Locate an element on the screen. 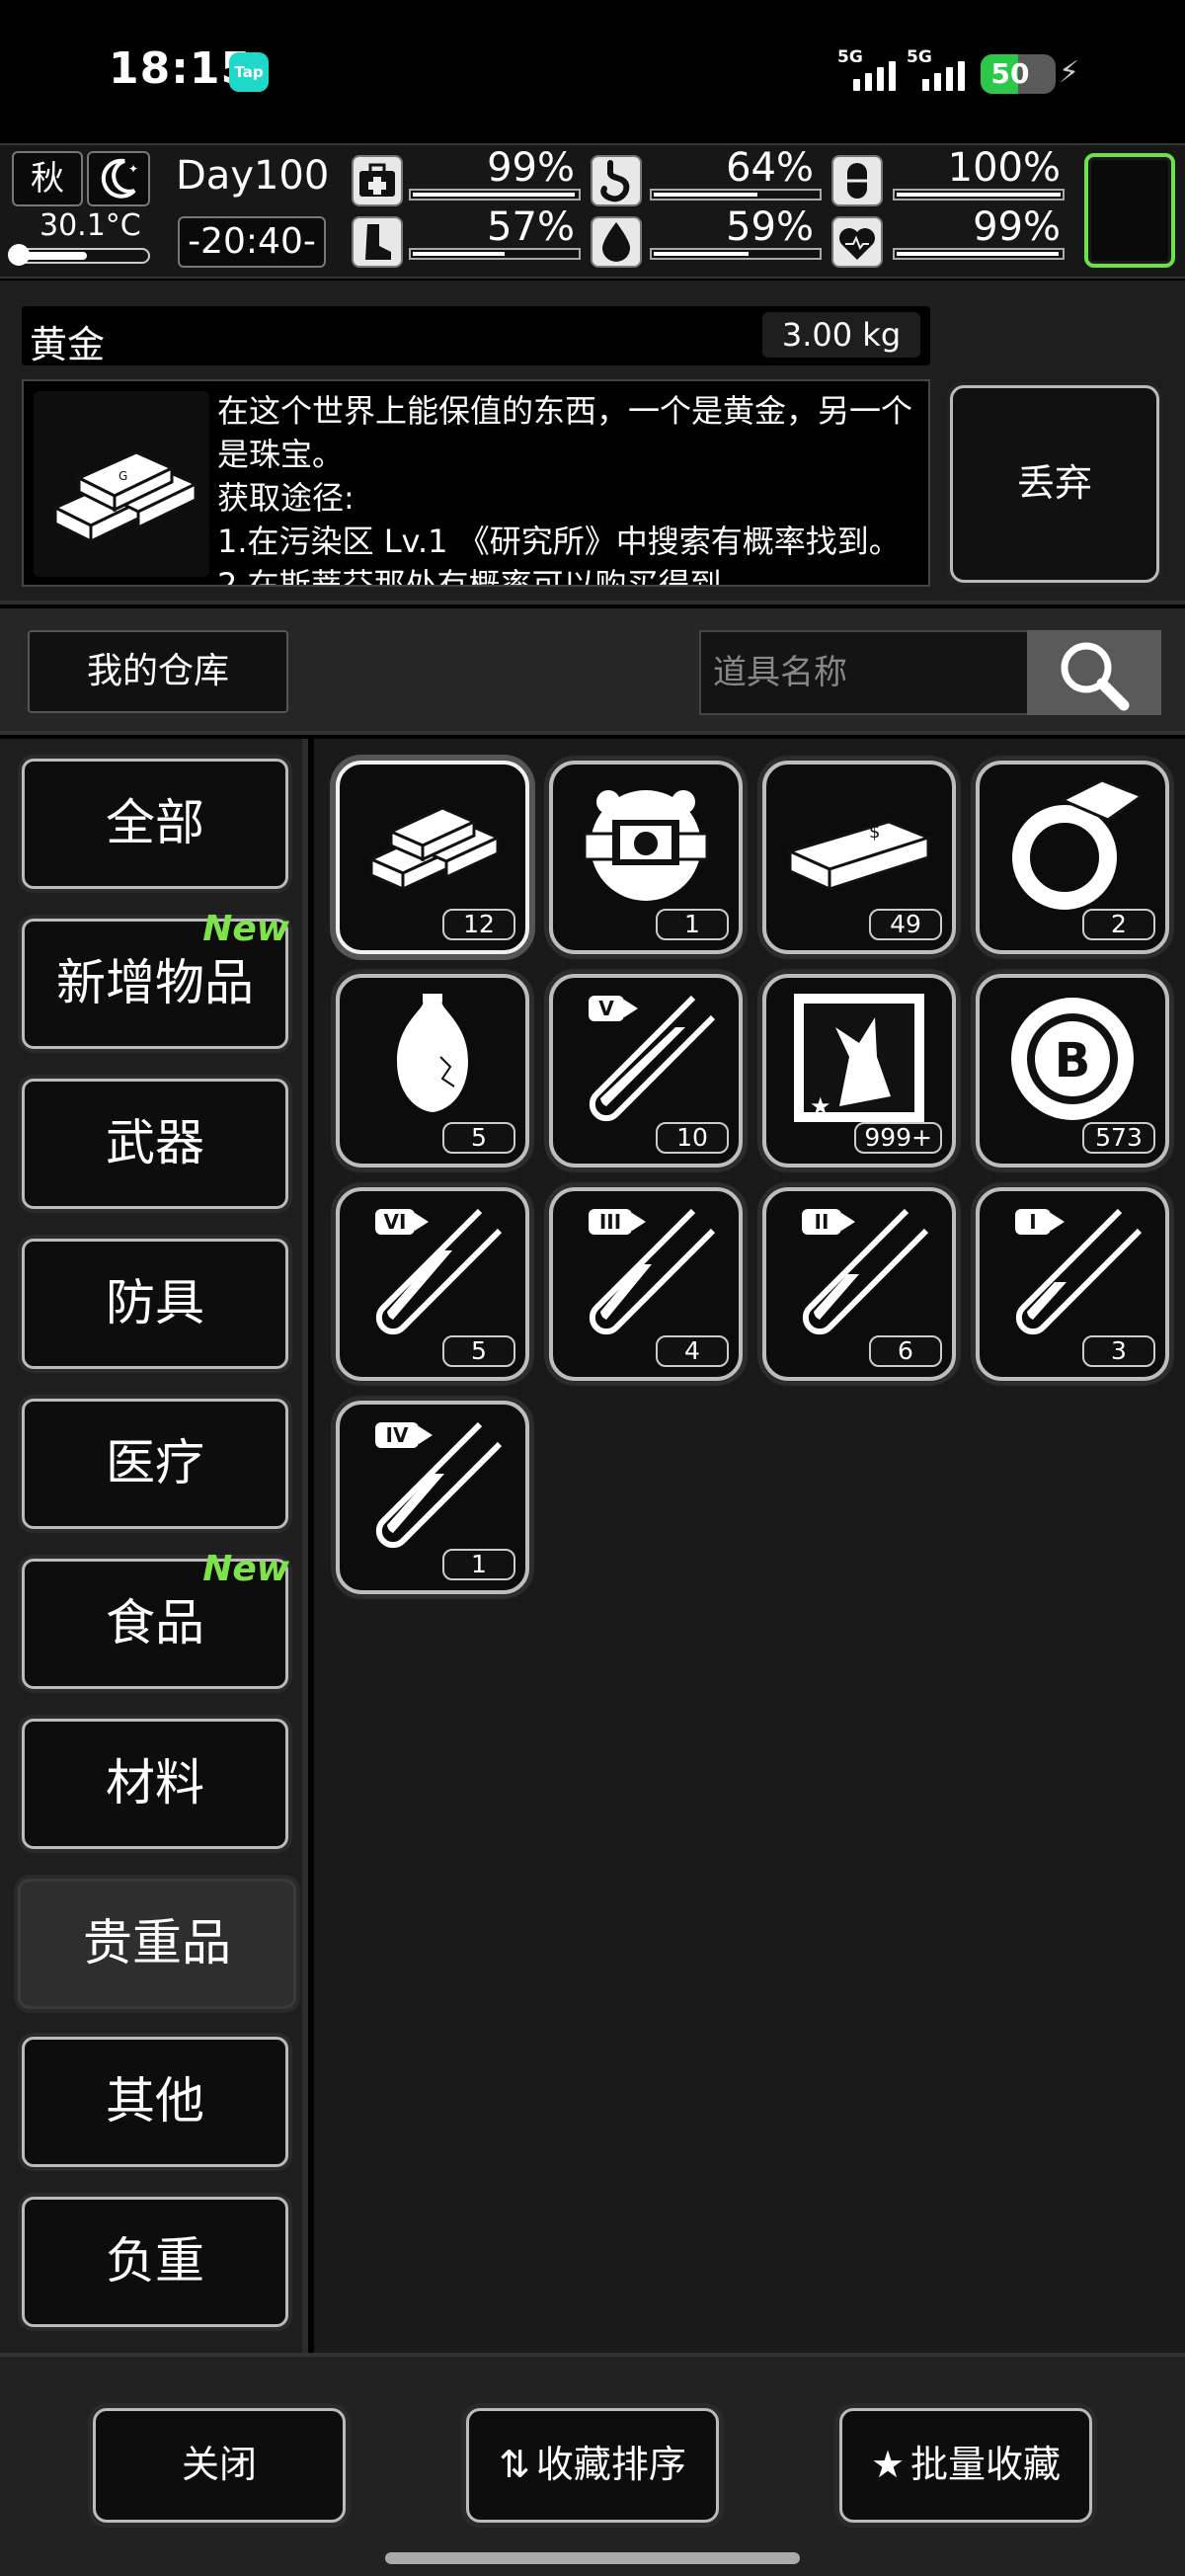 This screenshot has height=2576, width=1185. item-slot: VI 5 is located at coordinates (433, 1284).